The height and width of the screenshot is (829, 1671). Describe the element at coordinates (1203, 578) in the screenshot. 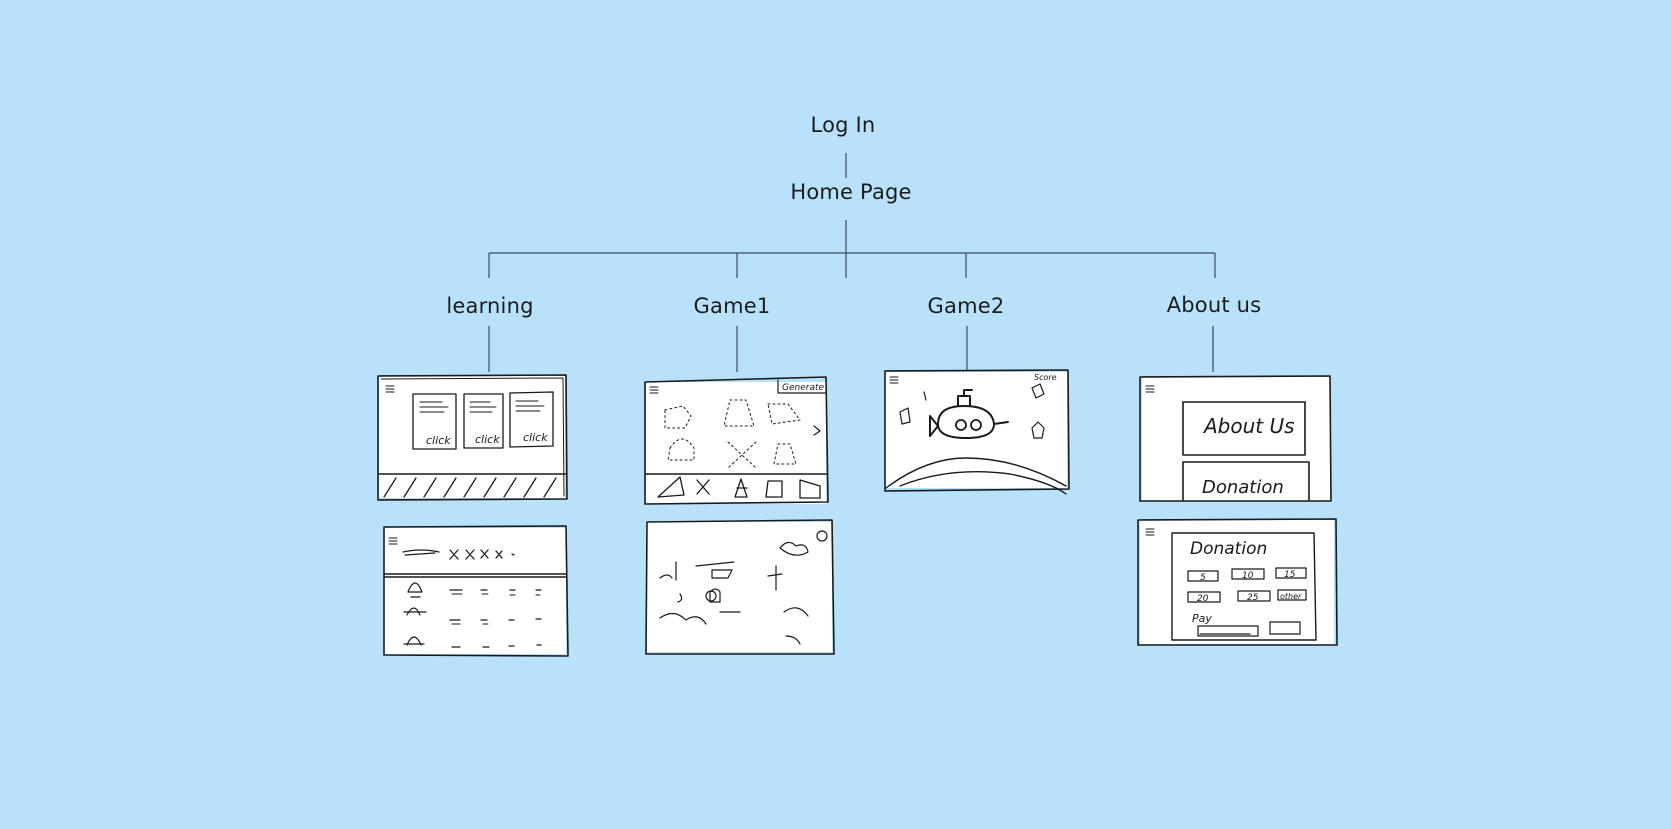

I see `donation-amount-1: 5` at that location.